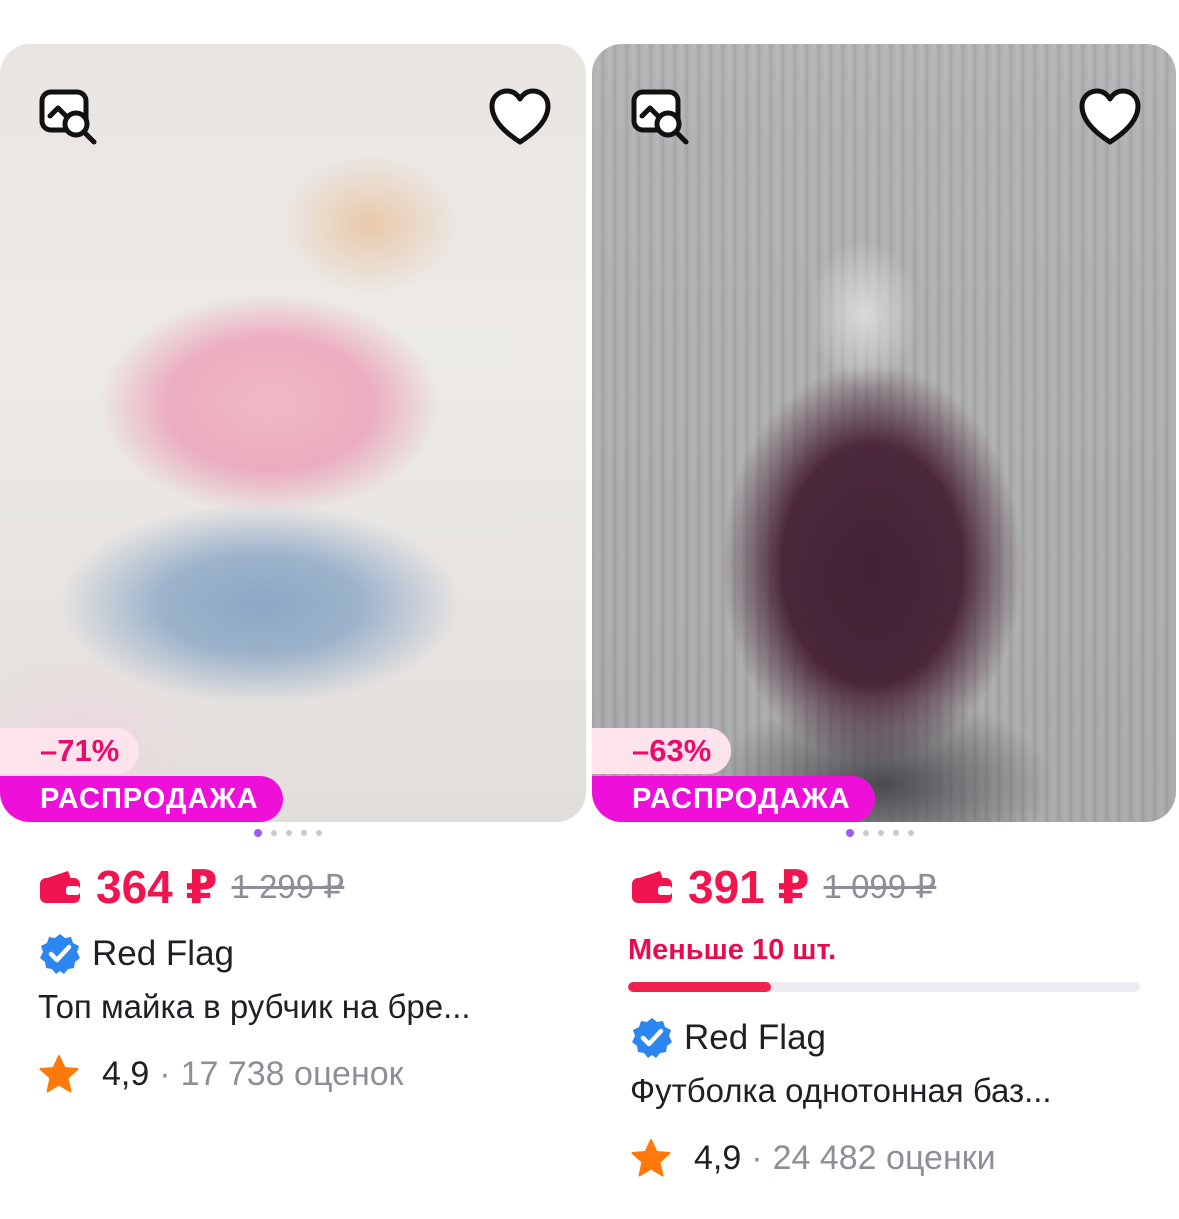 The image size is (1179, 1219). What do you see at coordinates (732, 950) in the screenshot?
I see `stock-warning: Меньше 10 шт.` at bounding box center [732, 950].